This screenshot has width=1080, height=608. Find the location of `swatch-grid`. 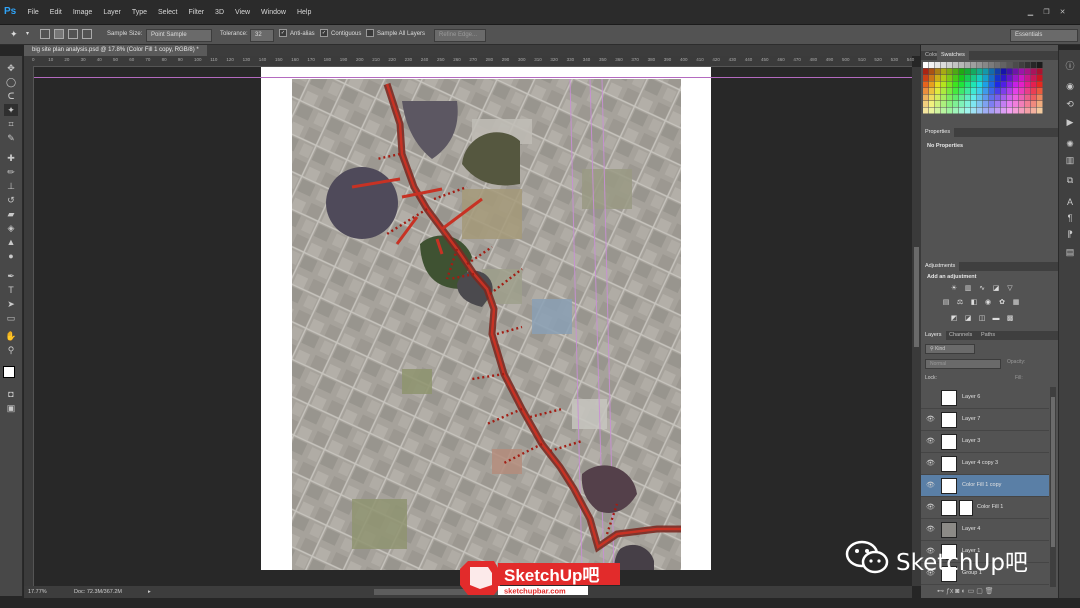

swatch-grid is located at coordinates (984, 89).